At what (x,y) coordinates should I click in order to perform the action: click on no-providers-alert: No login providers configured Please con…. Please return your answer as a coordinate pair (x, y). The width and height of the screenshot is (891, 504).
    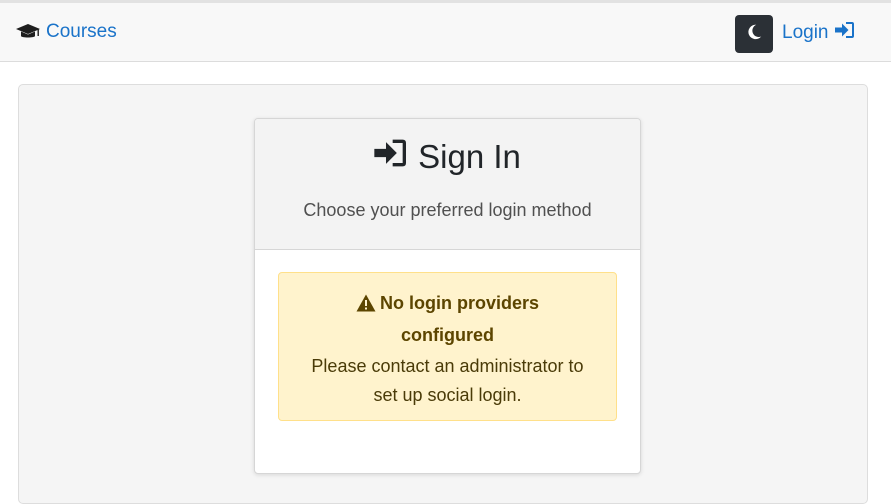
    Looking at the image, I should click on (447, 346).